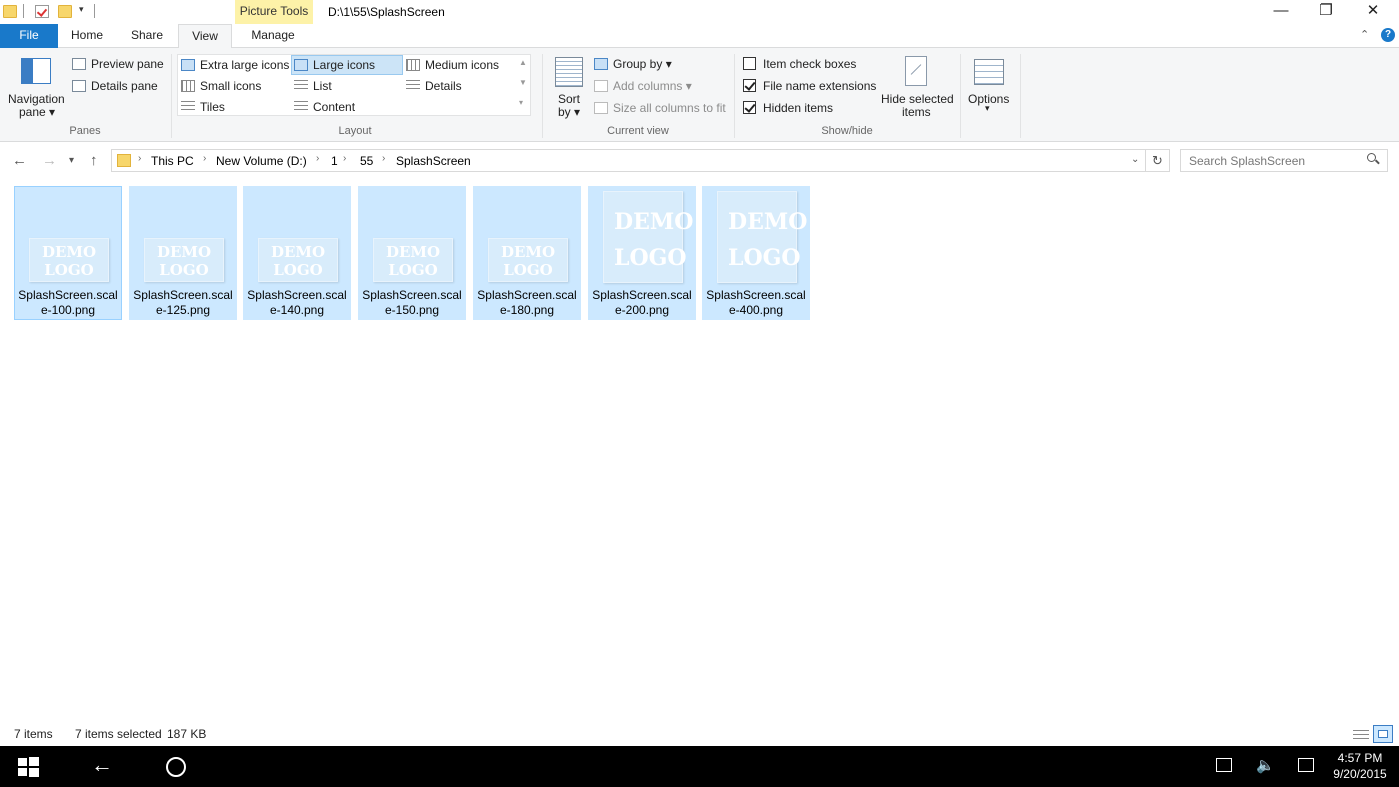 Image resolution: width=1399 pixels, height=787 pixels. I want to click on content-option: Content, so click(324, 107).